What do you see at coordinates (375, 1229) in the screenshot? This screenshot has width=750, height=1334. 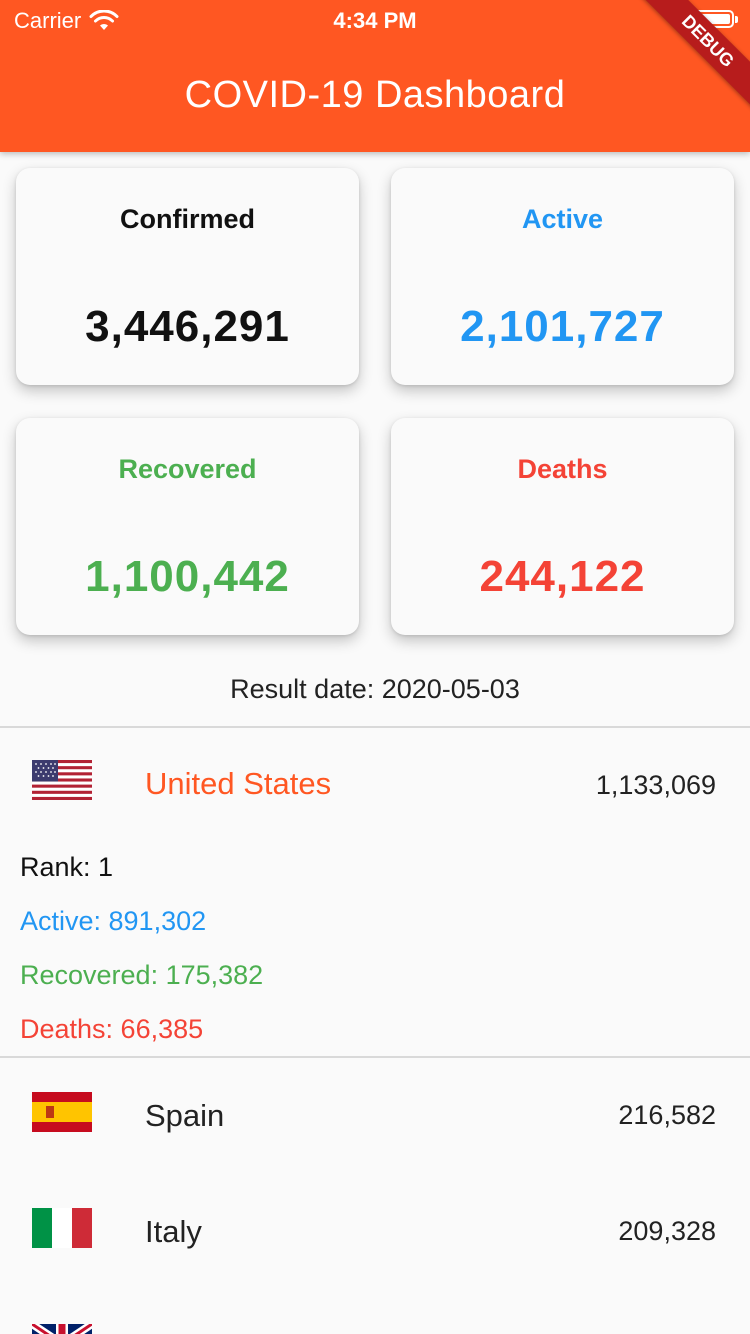 I see `country-row-italy: Italy 209,328` at bounding box center [375, 1229].